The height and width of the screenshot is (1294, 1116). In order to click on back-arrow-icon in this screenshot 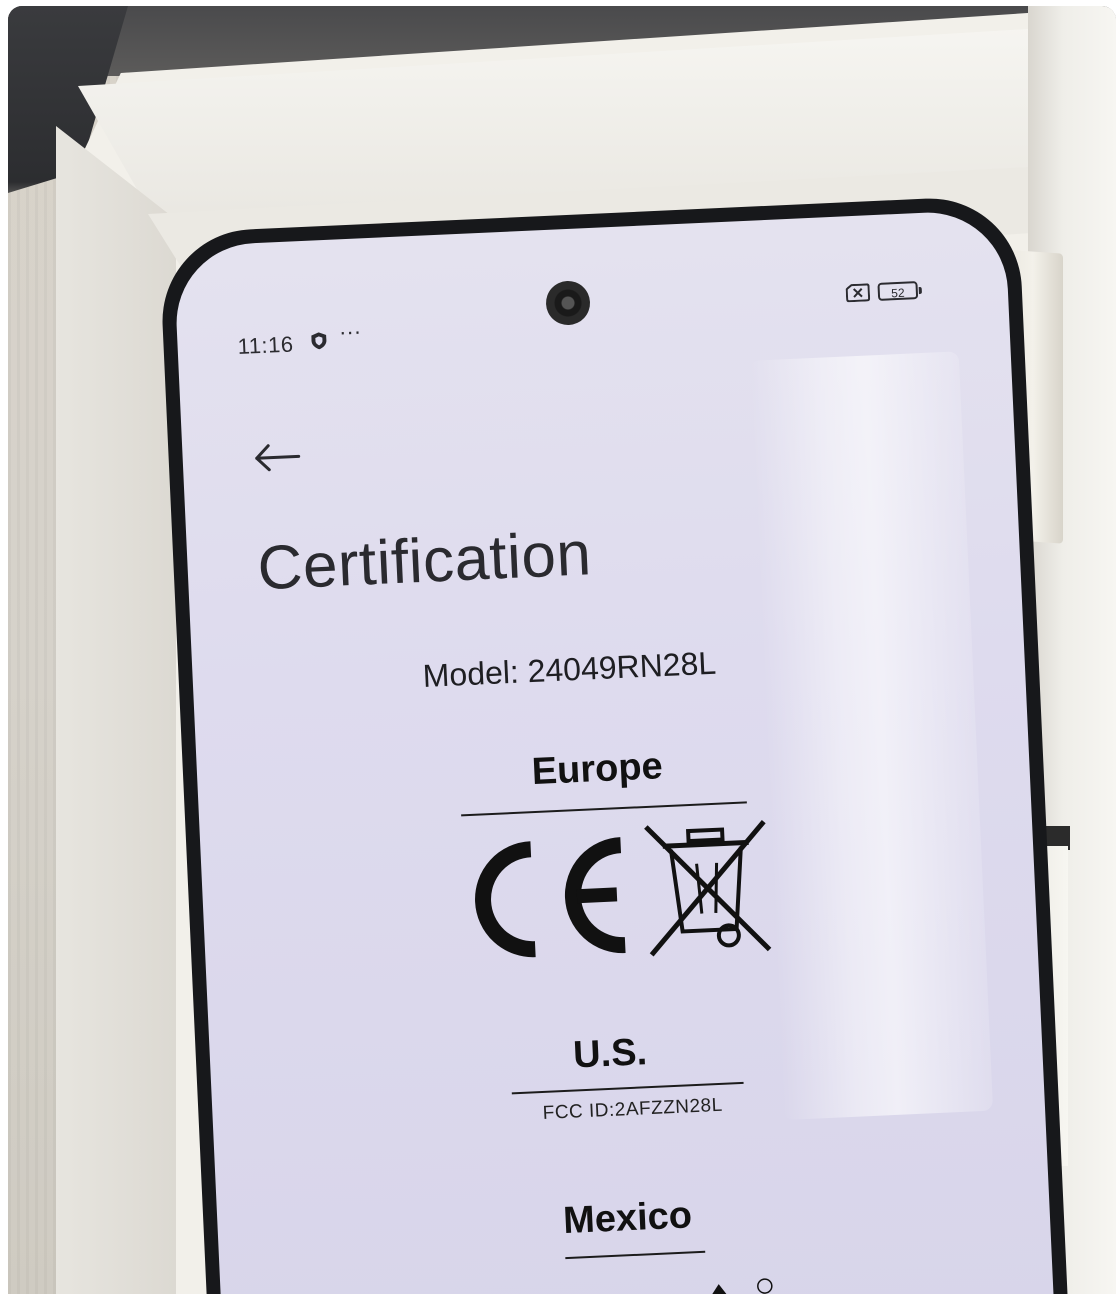, I will do `click(276, 457)`.